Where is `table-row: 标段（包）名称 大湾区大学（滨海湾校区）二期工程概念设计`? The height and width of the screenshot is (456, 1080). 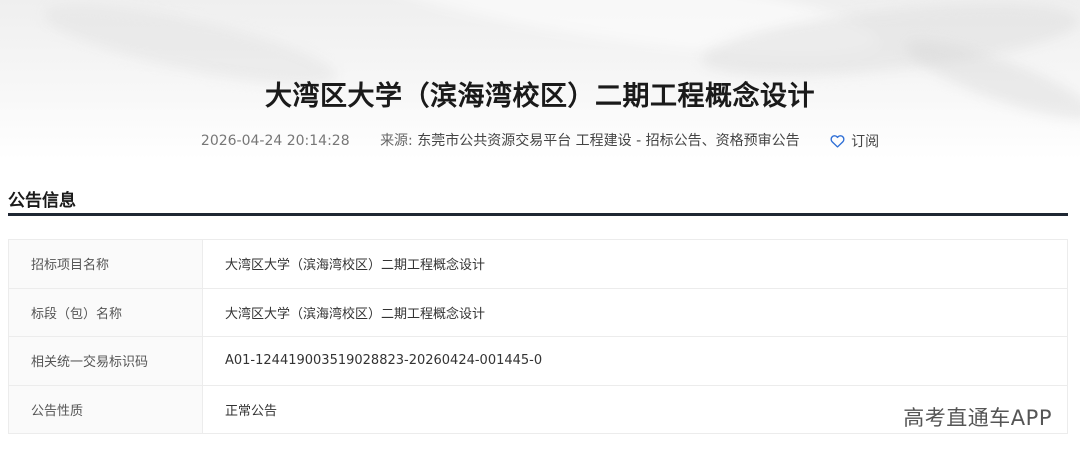 table-row: 标段（包）名称 大湾区大学（滨海湾校区）二期工程概念设计 is located at coordinates (538, 312).